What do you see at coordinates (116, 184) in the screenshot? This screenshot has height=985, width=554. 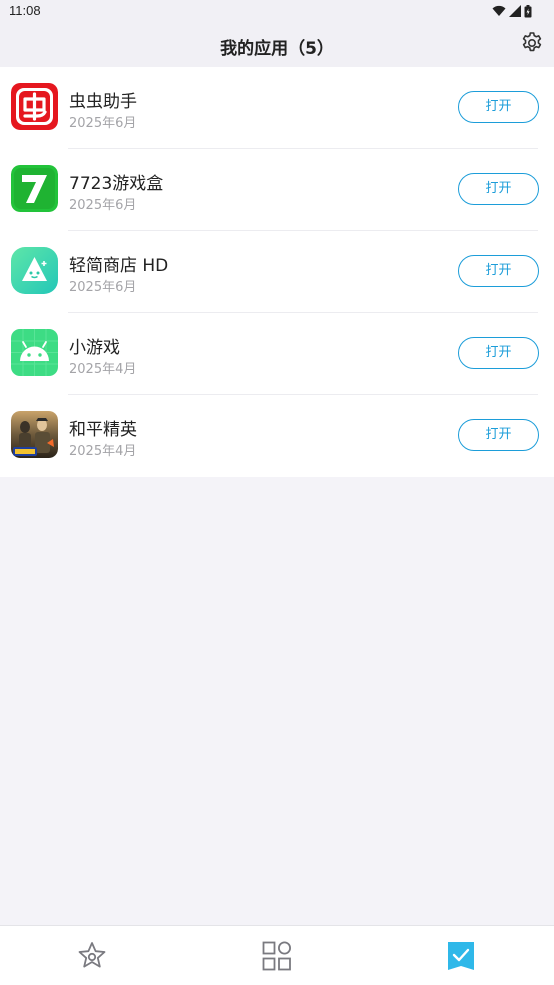 I see `app-name: 7723游戏盒` at bounding box center [116, 184].